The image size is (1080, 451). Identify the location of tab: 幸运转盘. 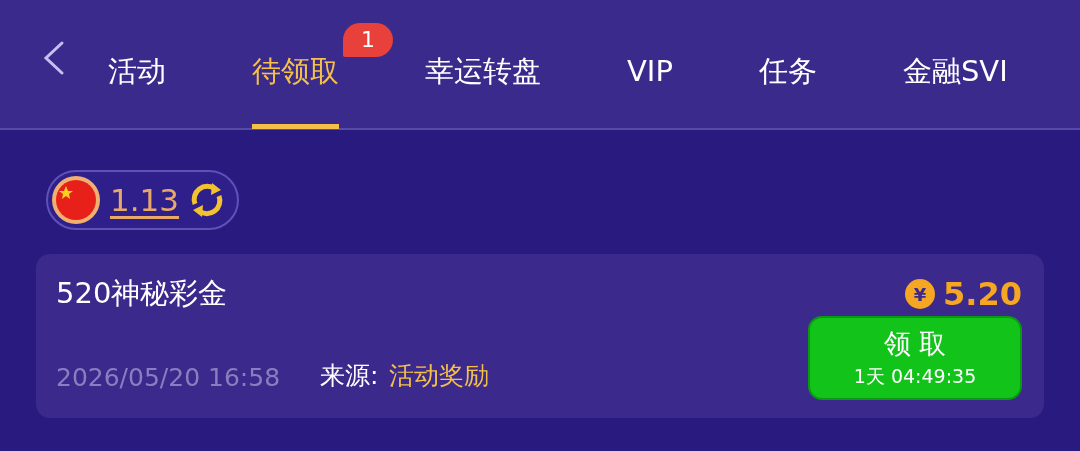
(483, 64).